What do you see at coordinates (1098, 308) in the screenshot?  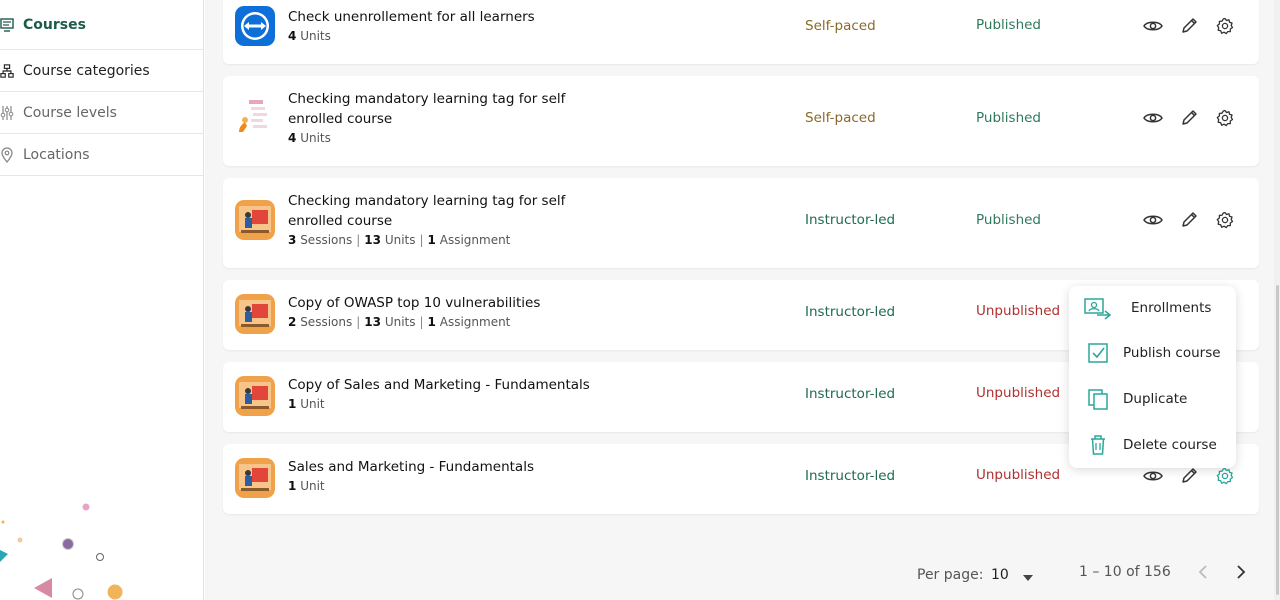 I see `enrollments-icon` at bounding box center [1098, 308].